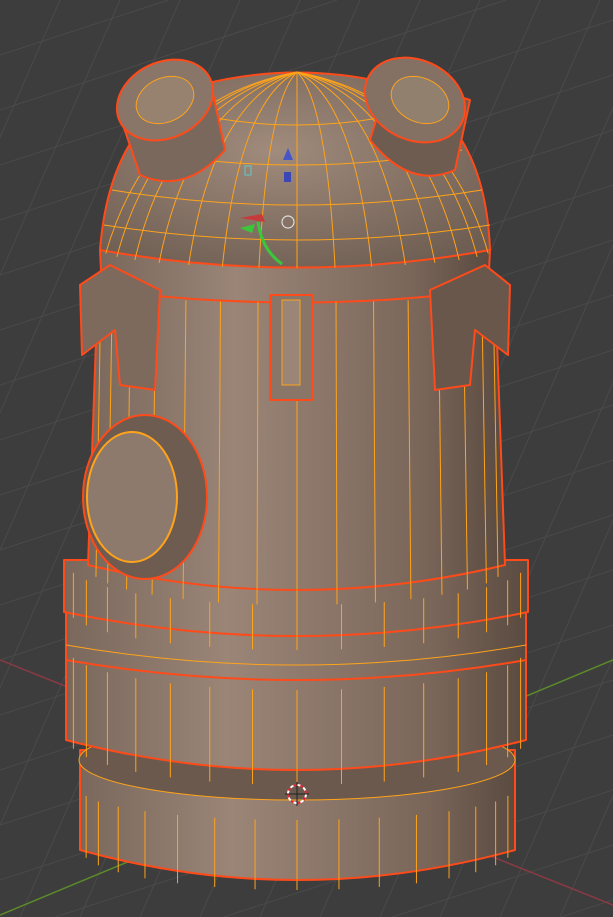 The height and width of the screenshot is (917, 613). Describe the element at coordinates (120, 327) in the screenshot. I see `mesh-left-clamp` at that location.